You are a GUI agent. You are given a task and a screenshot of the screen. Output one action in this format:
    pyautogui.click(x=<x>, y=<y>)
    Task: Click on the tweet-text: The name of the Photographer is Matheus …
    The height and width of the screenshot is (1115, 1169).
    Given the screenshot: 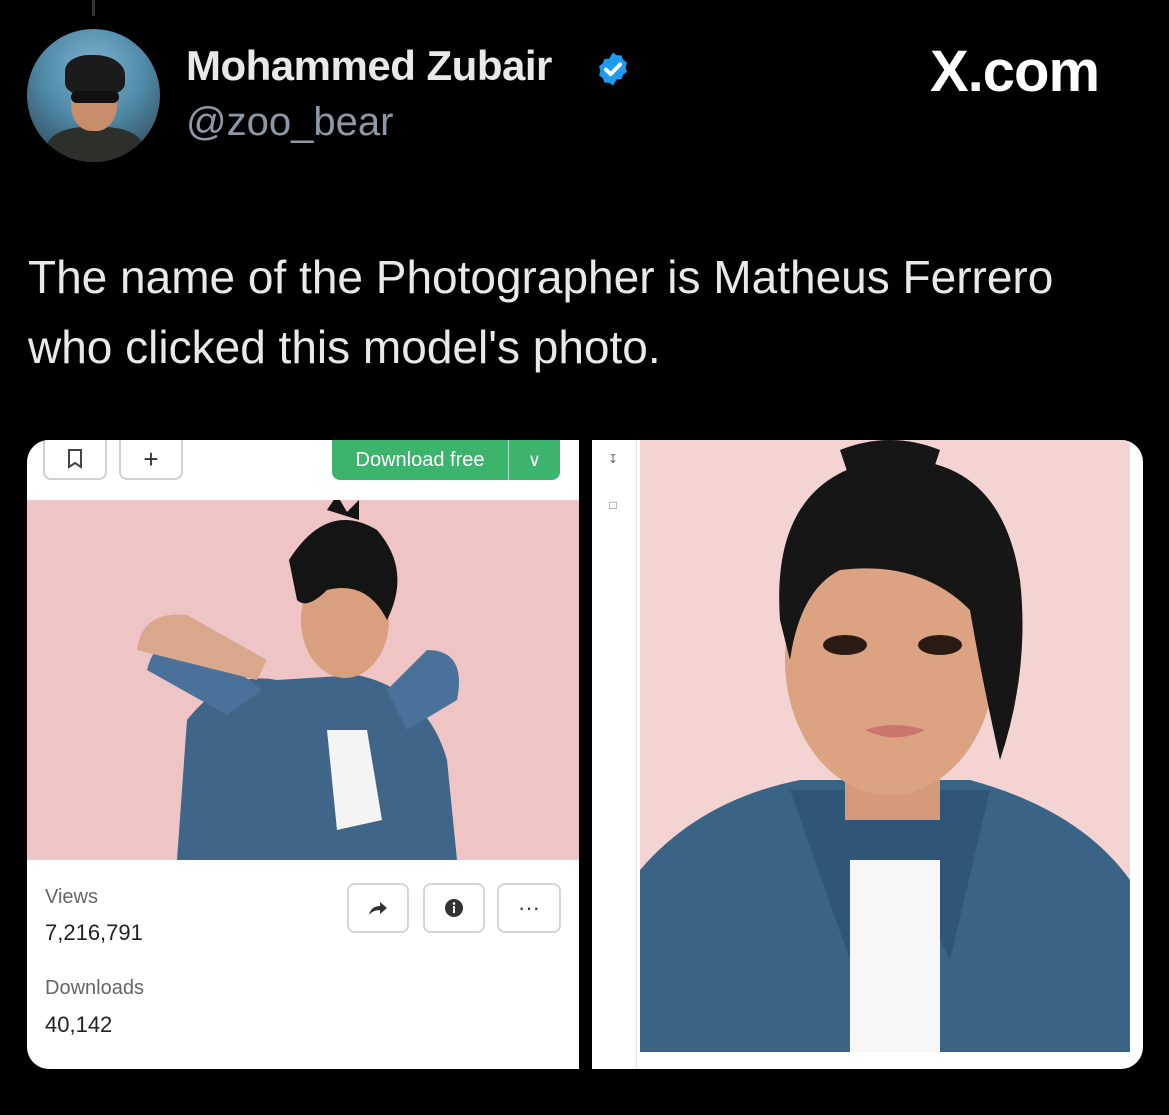 What is the action you would take?
    pyautogui.click(x=541, y=312)
    